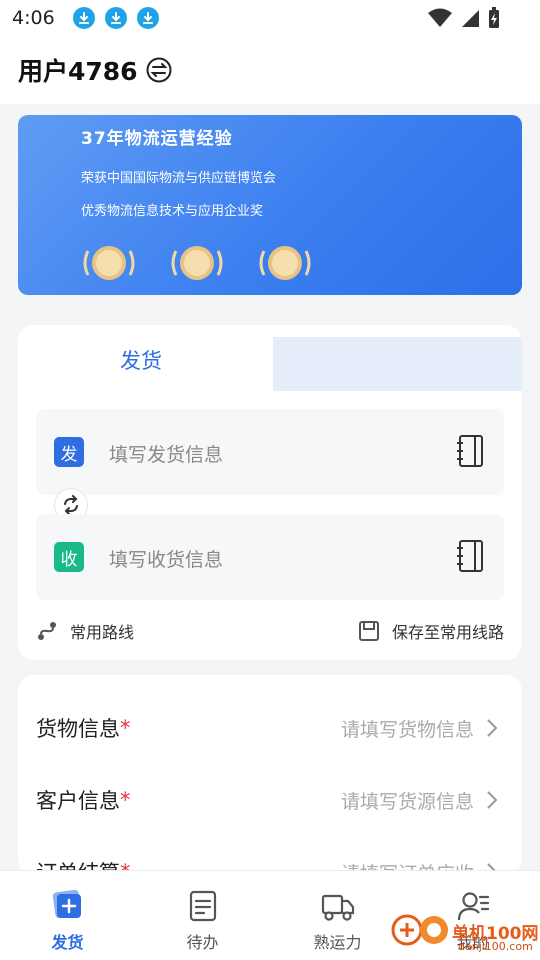 This screenshot has width=540, height=960. What do you see at coordinates (270, 800) in the screenshot?
I see `customer-info-row: 客户信息 * 请填写货源信息` at bounding box center [270, 800].